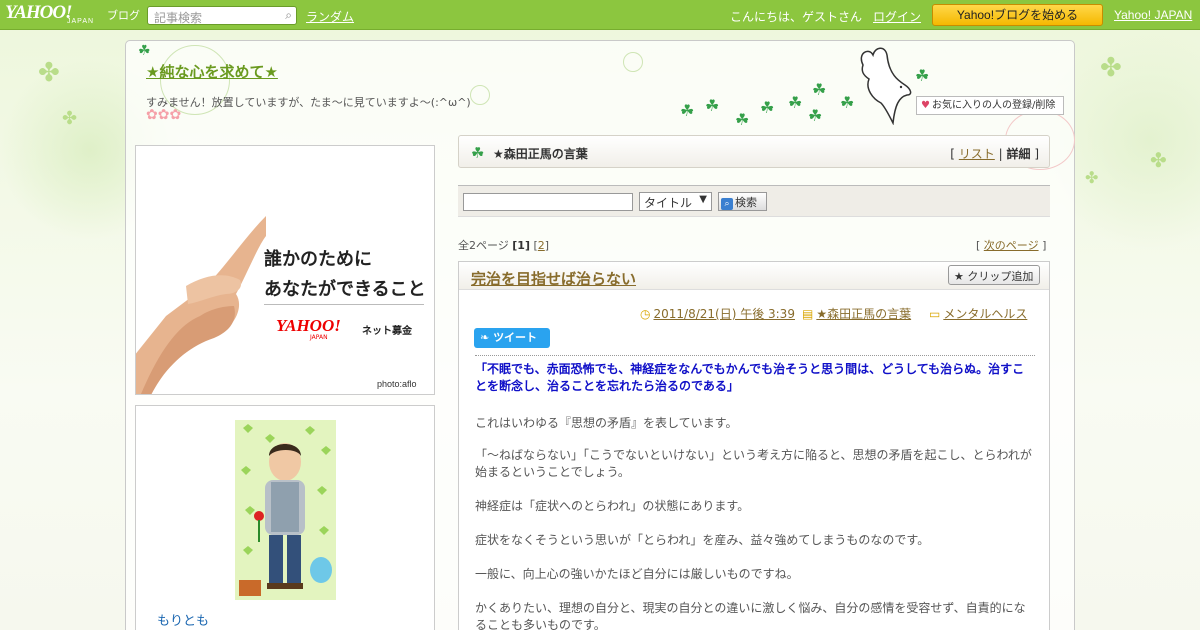 The image size is (1200, 630). I want to click on article-date-link: 2011/8/21(日) 午後 3:39, so click(723, 314).